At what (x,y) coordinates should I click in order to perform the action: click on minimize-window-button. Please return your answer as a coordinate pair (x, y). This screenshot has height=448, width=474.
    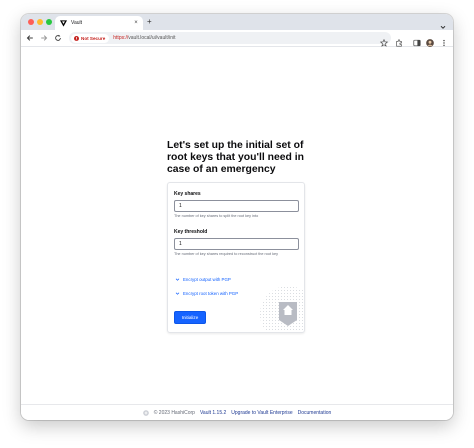
    Looking at the image, I should click on (40, 22).